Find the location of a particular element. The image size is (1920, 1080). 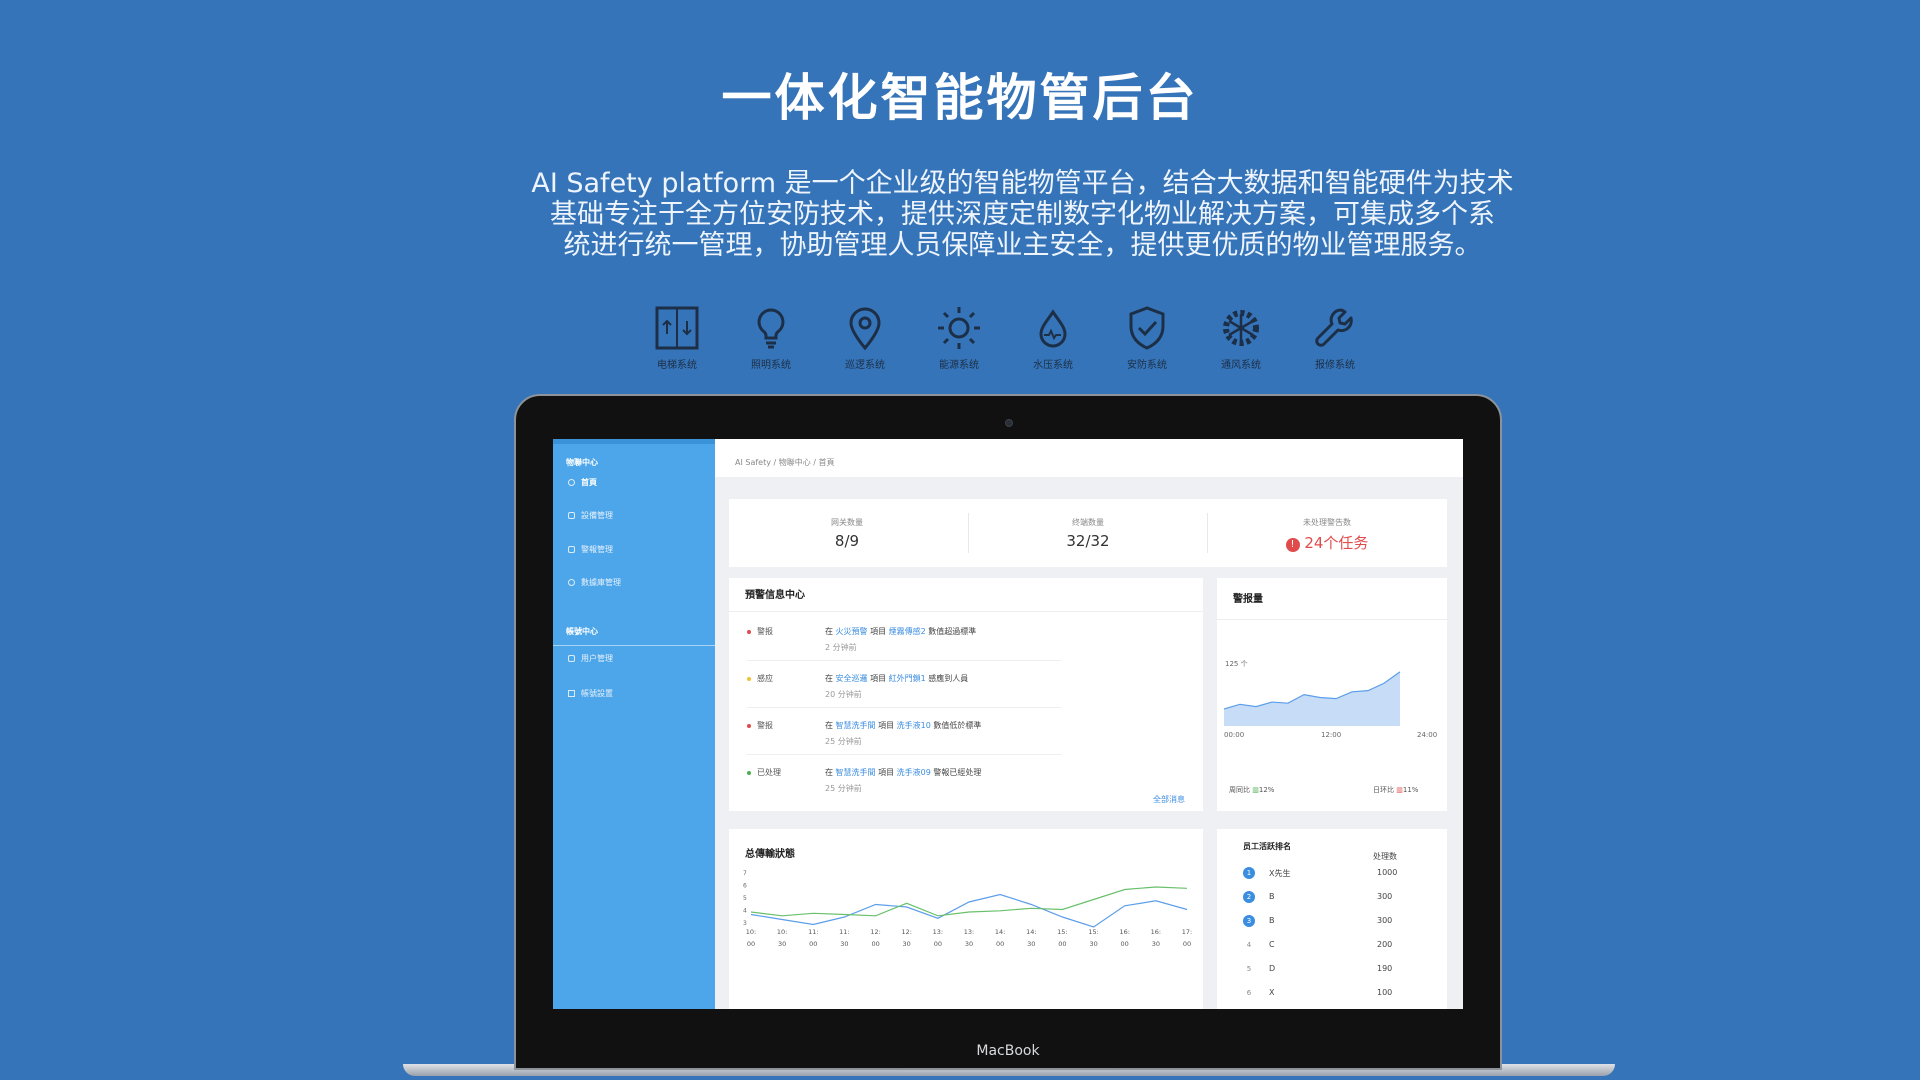

rank-badge: 3 is located at coordinates (1249, 921).